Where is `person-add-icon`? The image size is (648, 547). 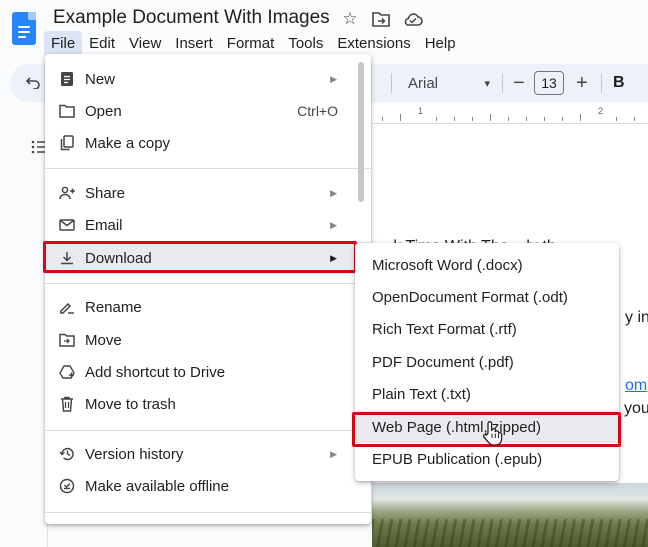 person-add-icon is located at coordinates (67, 193).